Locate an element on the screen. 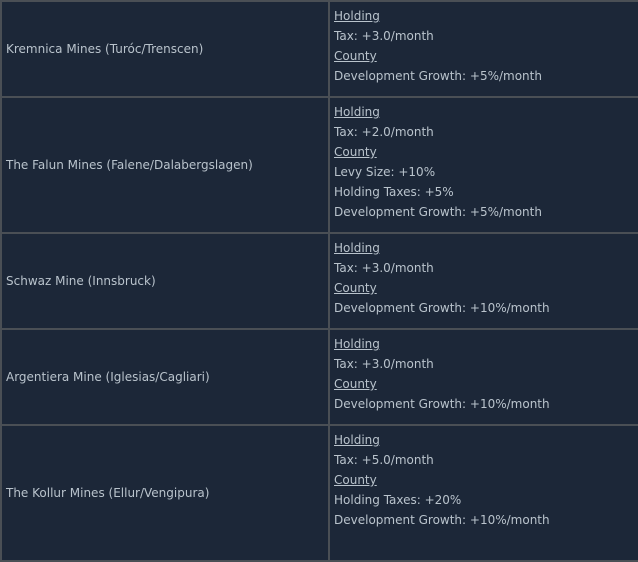 The width and height of the screenshot is (638, 562). county-effect: Holding Taxes: +20% is located at coordinates (398, 500).